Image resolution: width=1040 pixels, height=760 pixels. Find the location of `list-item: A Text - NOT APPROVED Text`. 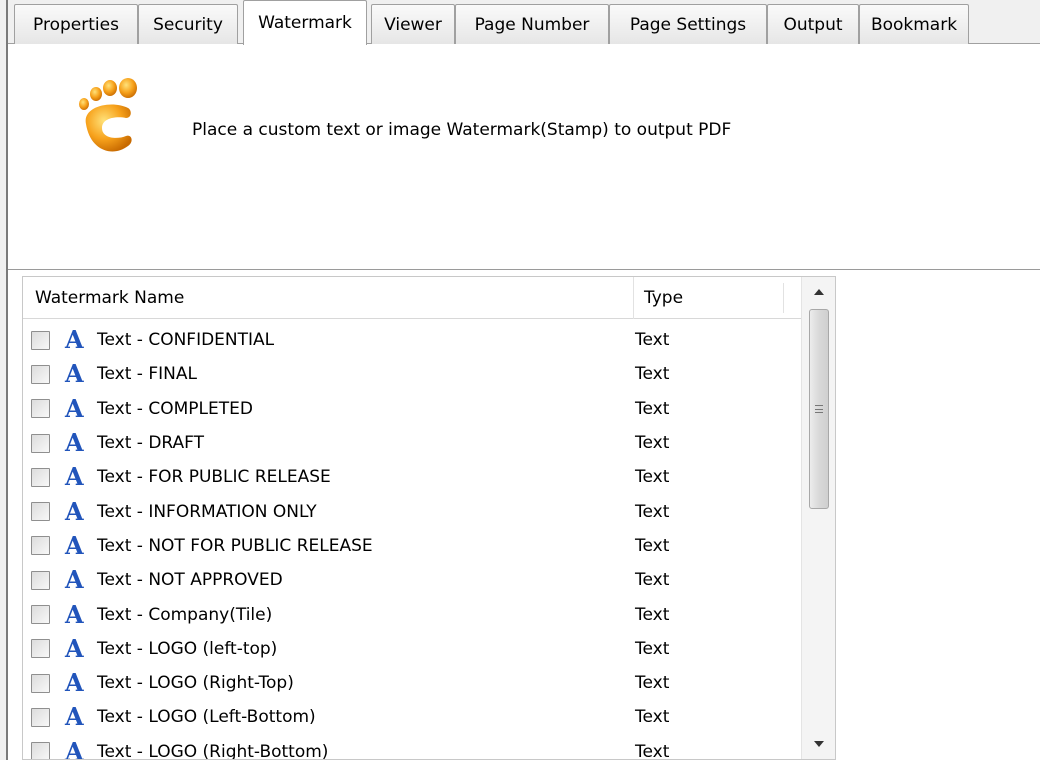

list-item: A Text - NOT APPROVED Text is located at coordinates (412, 580).